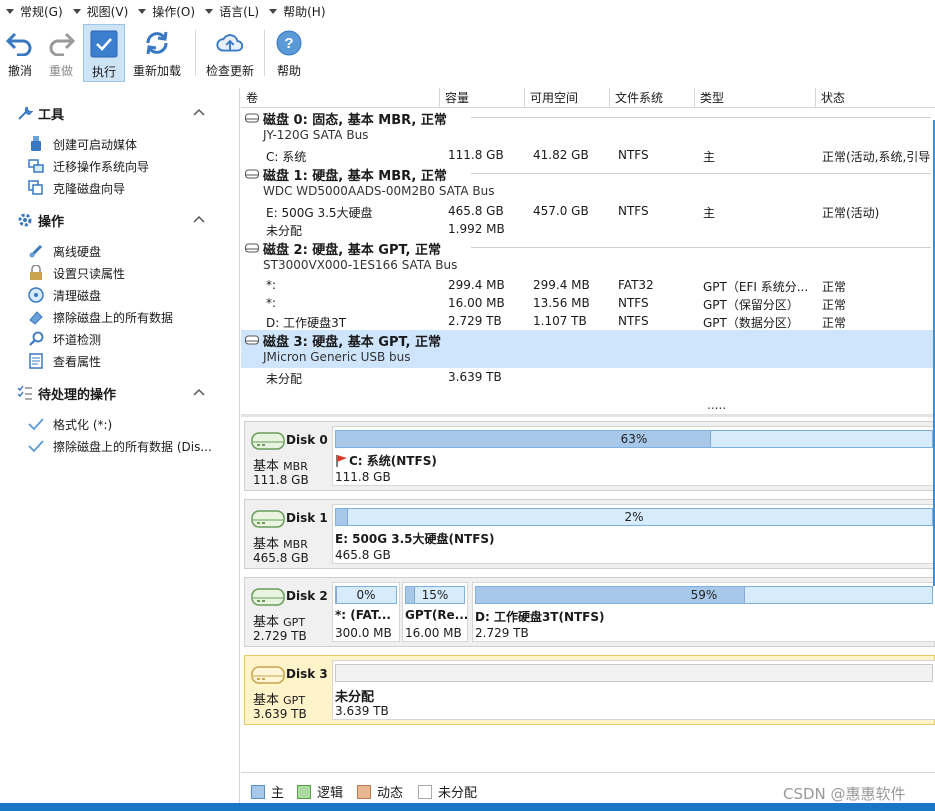 The width and height of the screenshot is (935, 811). What do you see at coordinates (287, 534) in the screenshot?
I see `disk-info: Disk 1 基本 MBR 465.8 GB` at bounding box center [287, 534].